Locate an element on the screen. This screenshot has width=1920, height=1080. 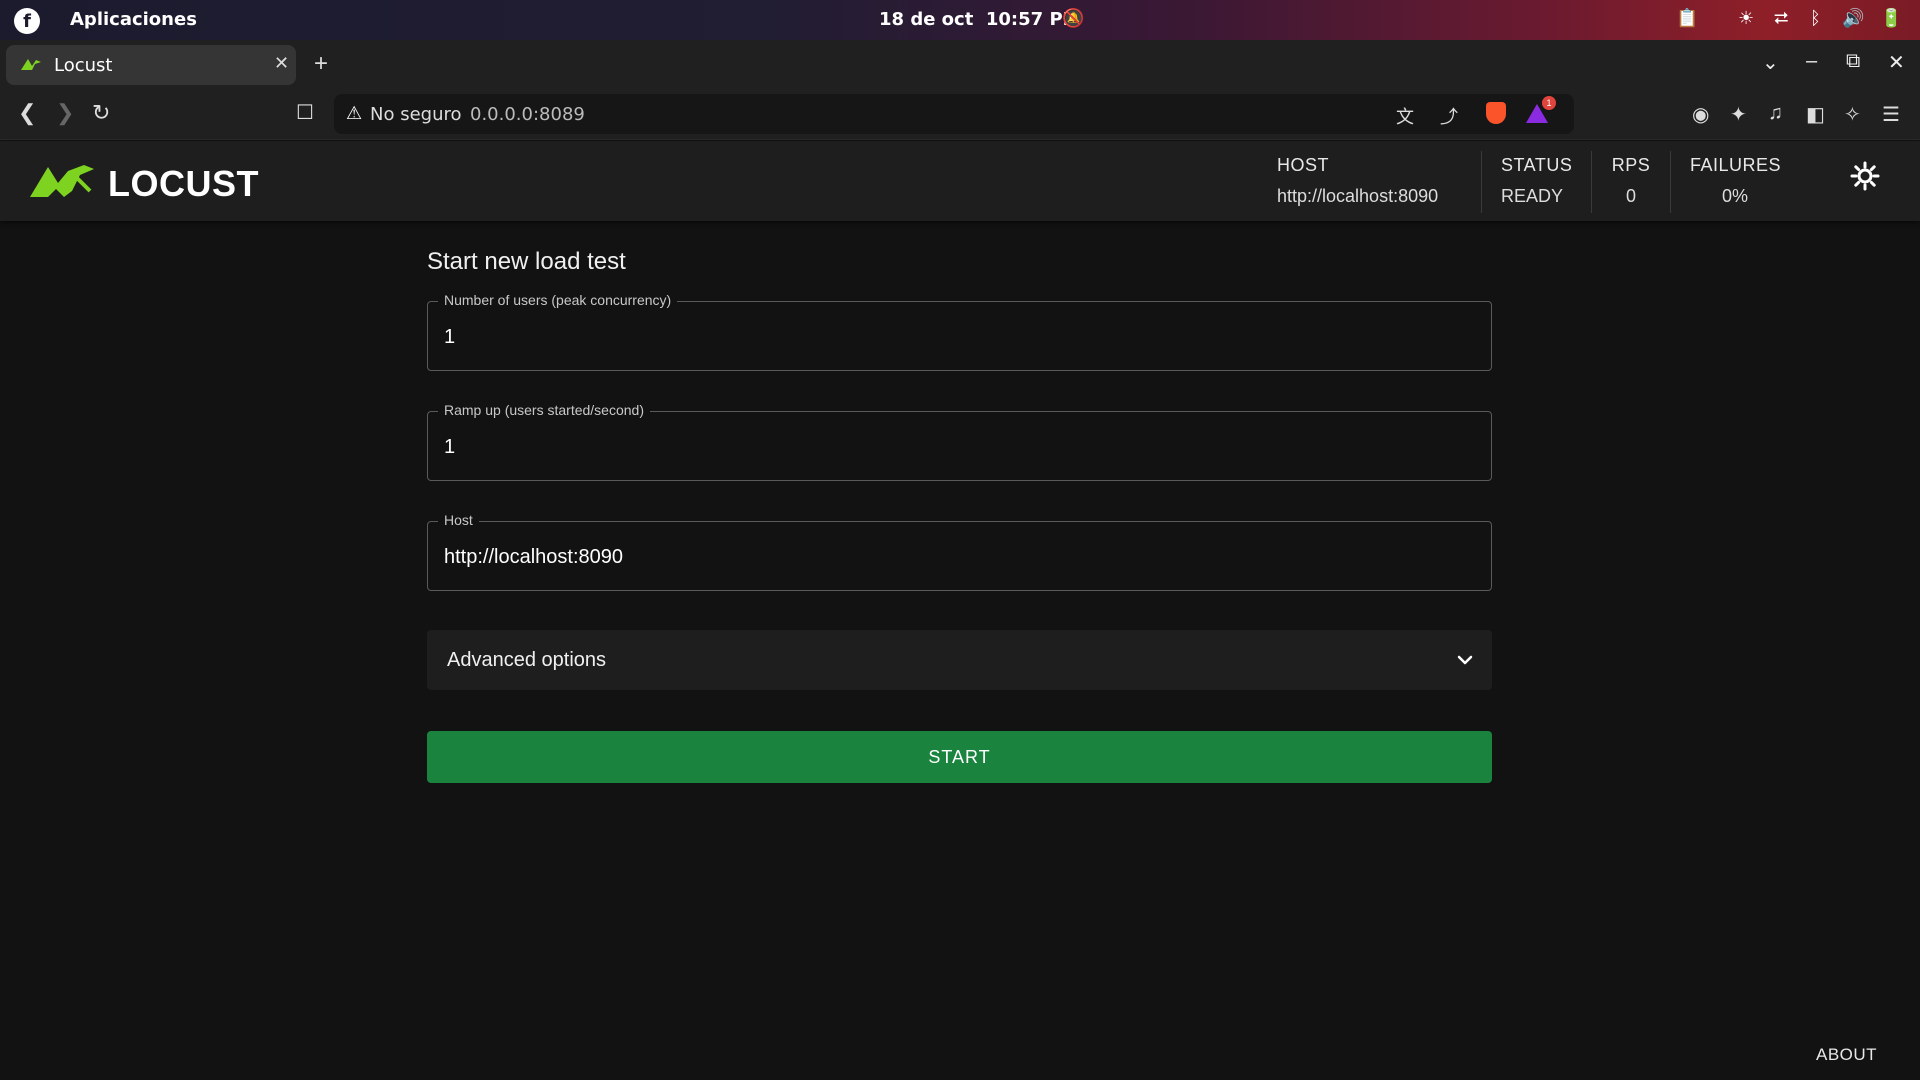
browser-tab-strip: Locust ✕ is located at coordinates (960, 65).